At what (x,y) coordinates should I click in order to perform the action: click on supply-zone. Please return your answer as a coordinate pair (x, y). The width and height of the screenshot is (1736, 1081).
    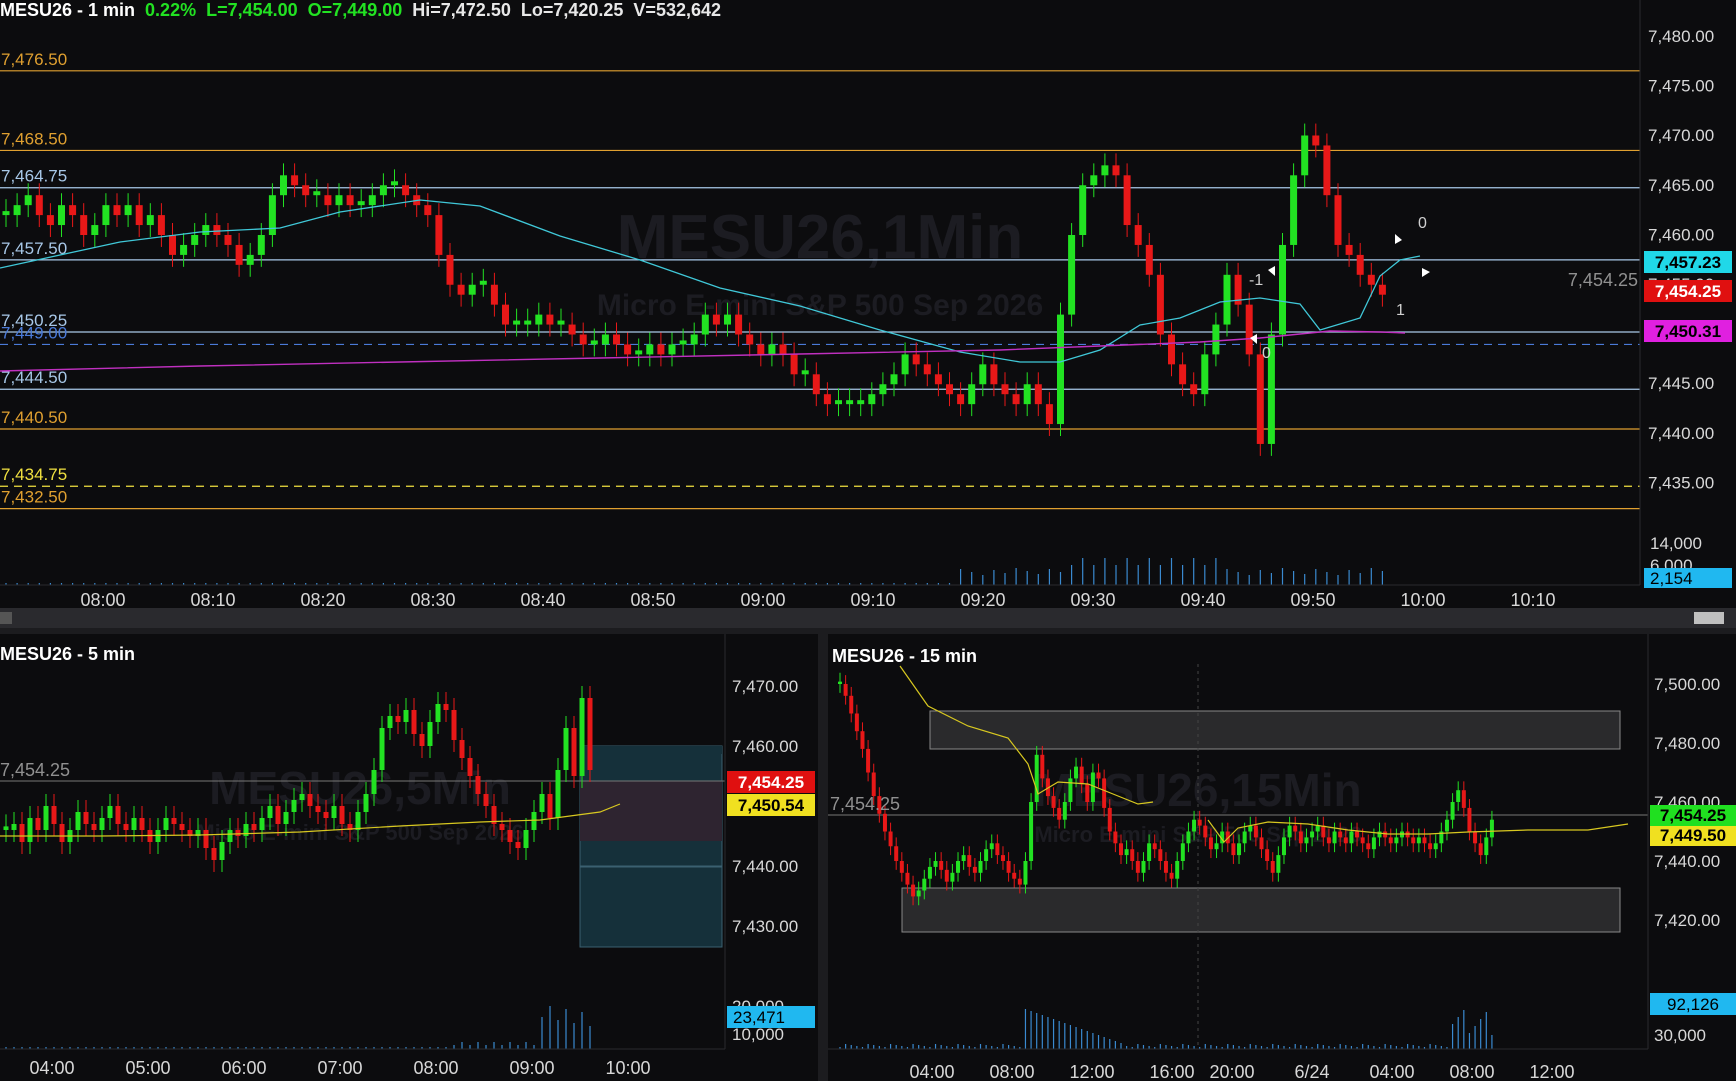
    Looking at the image, I should click on (1275, 730).